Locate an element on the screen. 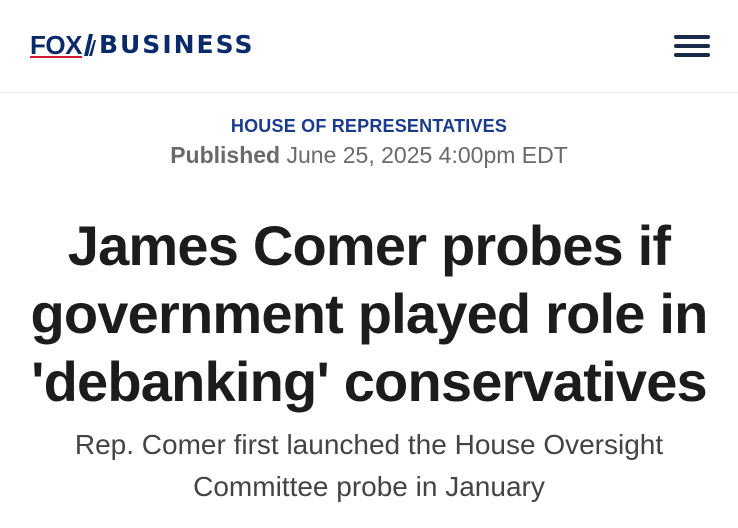  logo-slashes-icon is located at coordinates (89, 45).